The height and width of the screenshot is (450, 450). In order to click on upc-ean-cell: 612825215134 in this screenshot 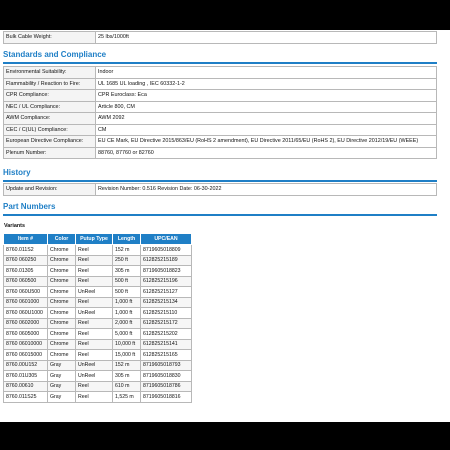, I will do `click(166, 302)`.